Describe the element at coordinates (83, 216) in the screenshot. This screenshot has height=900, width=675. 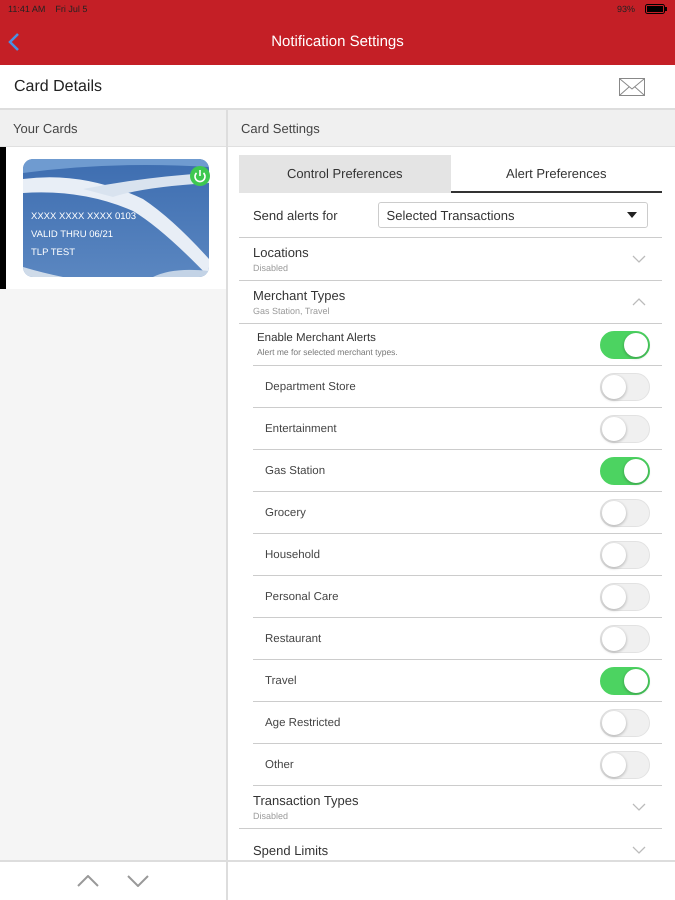
I see `card-number: XXXX XXXX XXXX 0103` at that location.